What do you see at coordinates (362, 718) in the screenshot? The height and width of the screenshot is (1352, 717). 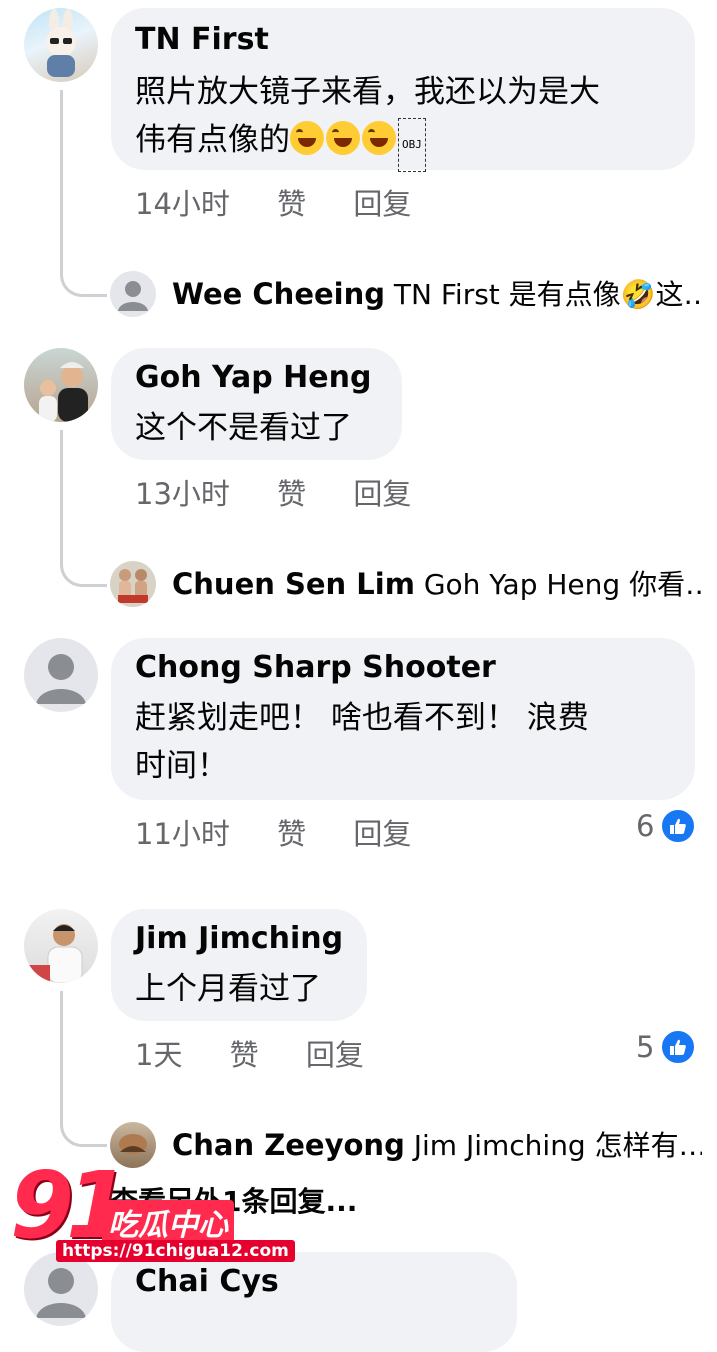 I see `comment-text-line: 赶紧划走吧！ 啥也看不到！ 浪费` at bounding box center [362, 718].